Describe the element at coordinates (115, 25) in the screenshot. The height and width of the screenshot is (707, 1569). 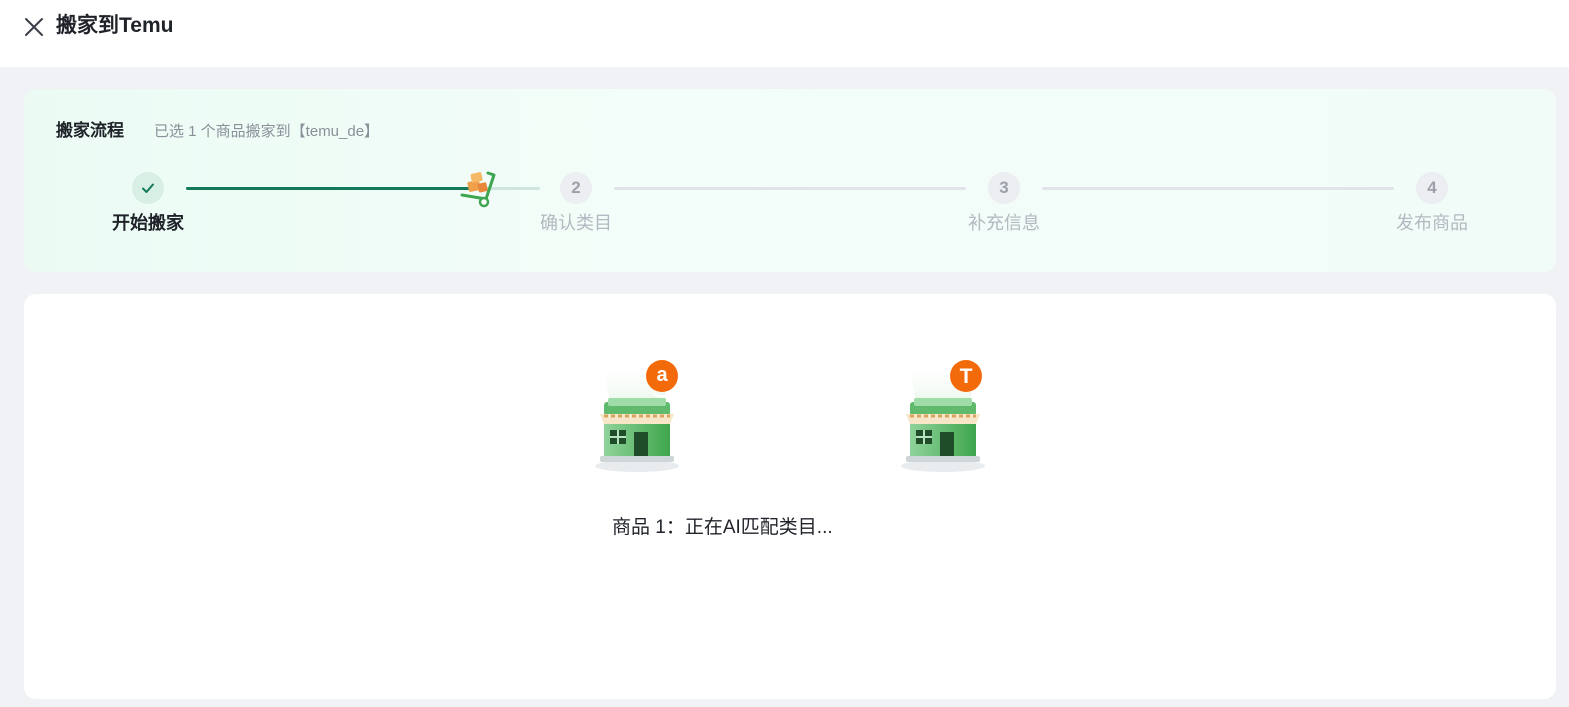
I see `page-title: 搬家到Temu` at that location.